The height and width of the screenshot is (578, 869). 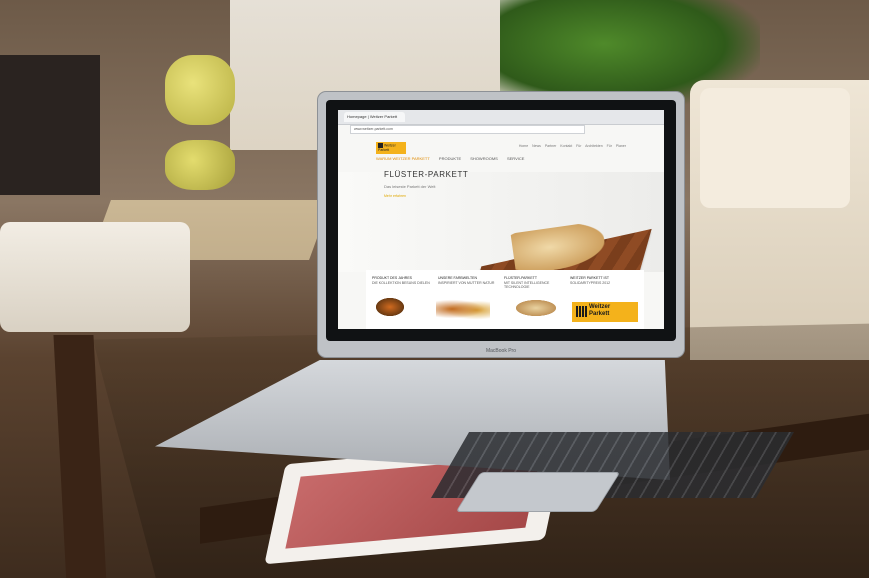 I want to click on address-bar: www.weitzer-parkett.com, so click(x=467, y=129).